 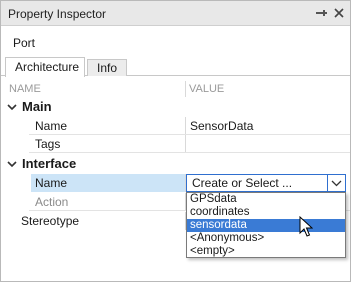 I want to click on property-label: Stereotype, so click(x=50, y=221).